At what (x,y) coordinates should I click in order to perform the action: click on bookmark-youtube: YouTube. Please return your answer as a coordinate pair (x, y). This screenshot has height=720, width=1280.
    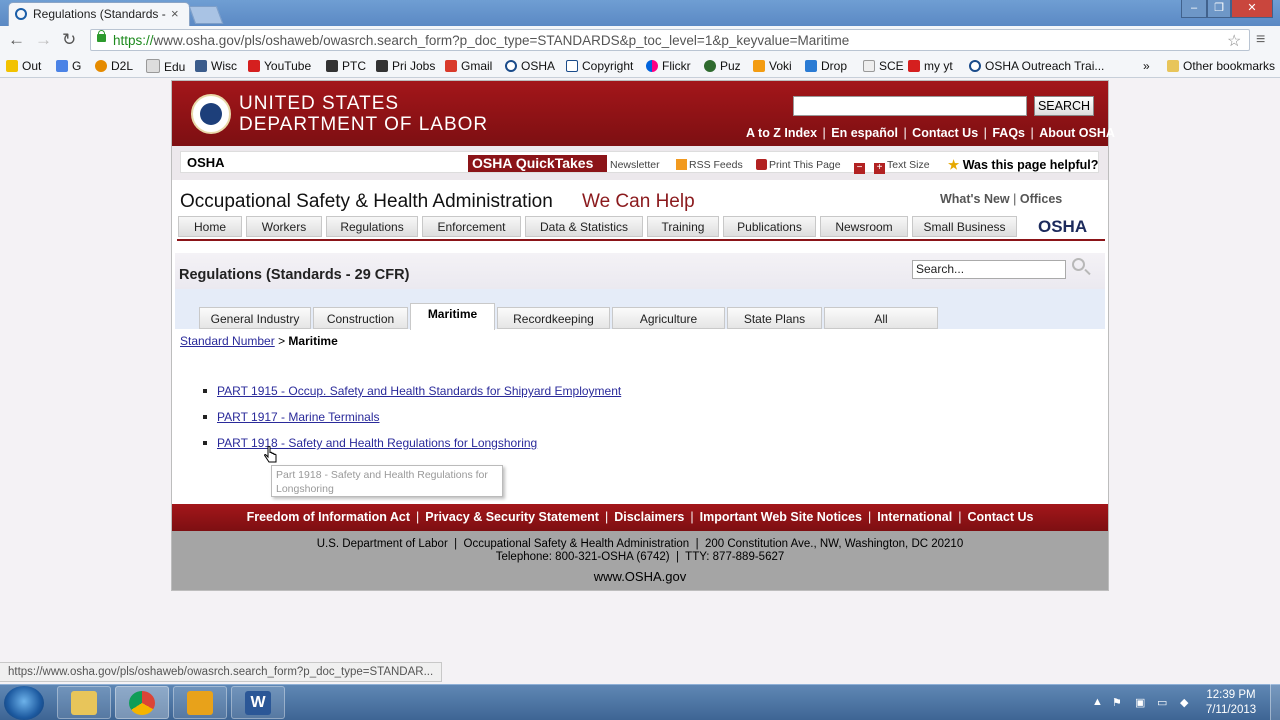
    Looking at the image, I should click on (279, 66).